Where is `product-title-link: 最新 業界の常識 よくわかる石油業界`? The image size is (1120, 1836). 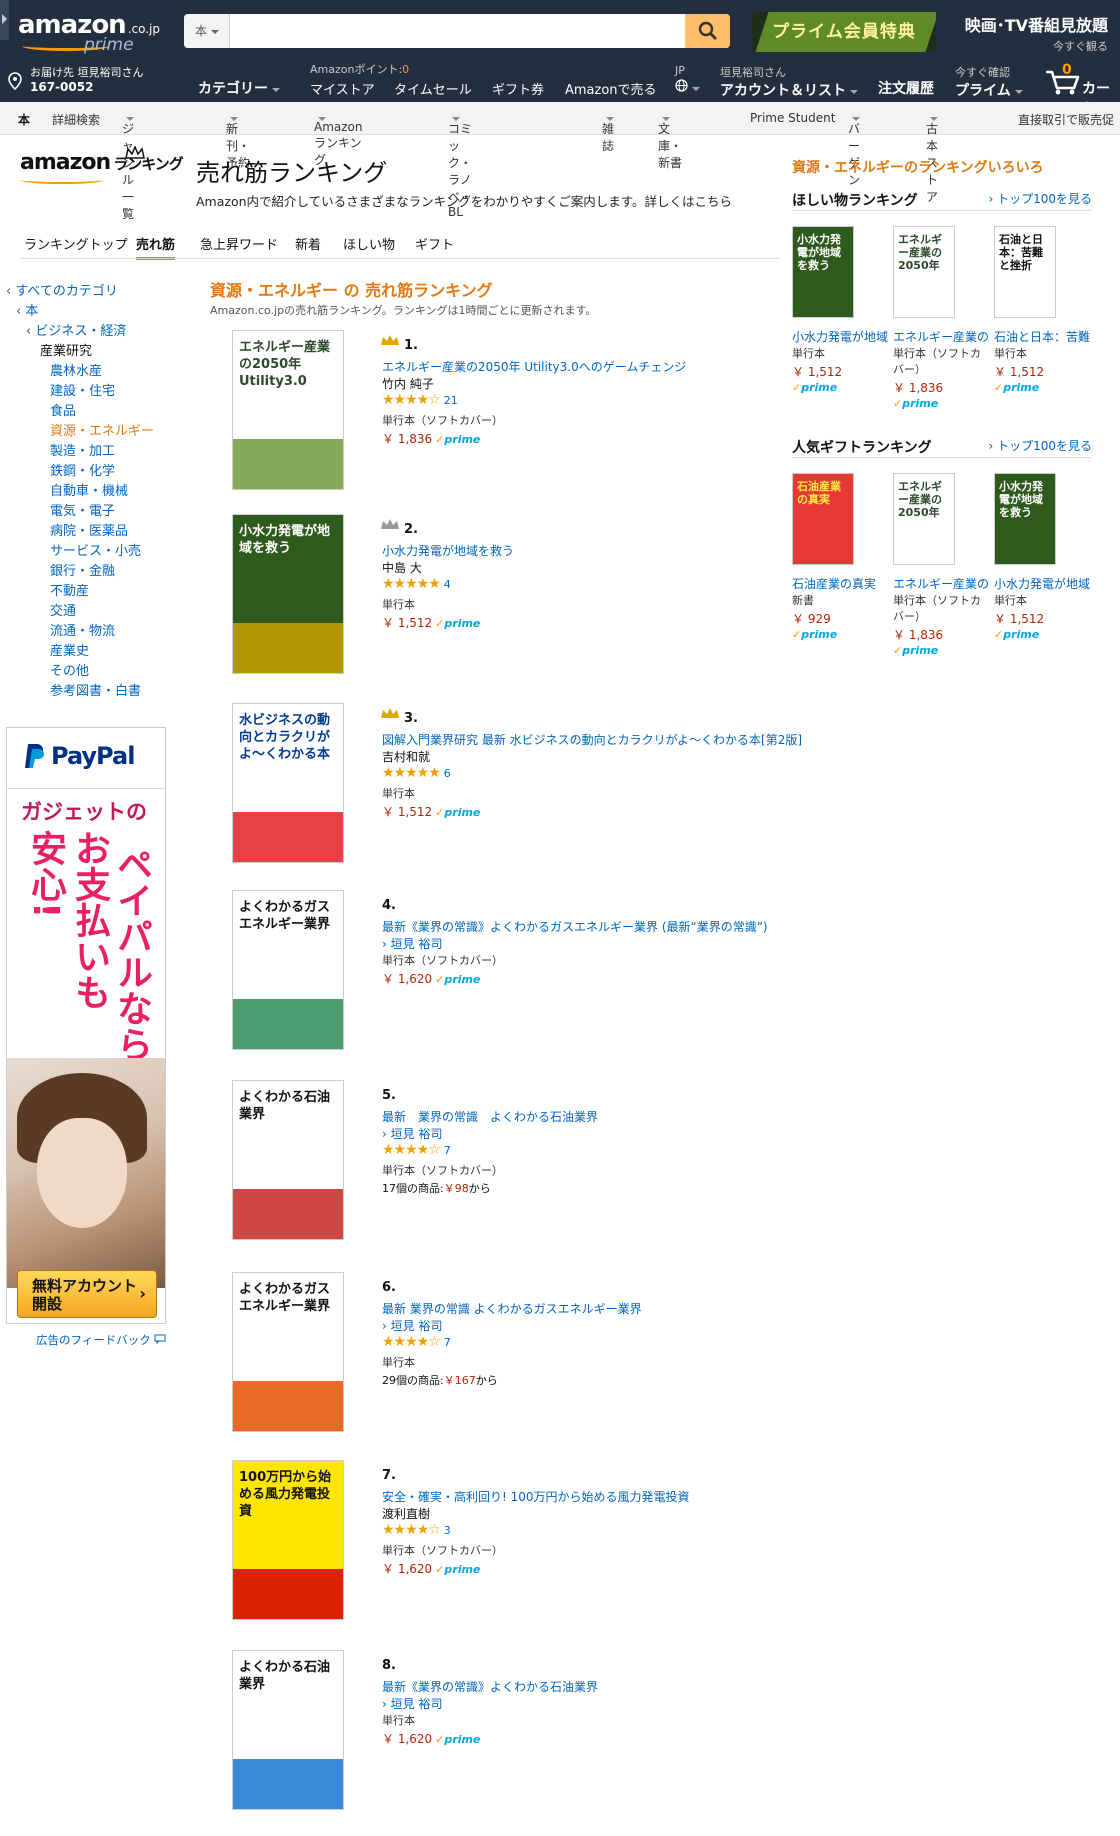
product-title-link: 最新 業界の常識 よくわかる石油業界 is located at coordinates (490, 1116).